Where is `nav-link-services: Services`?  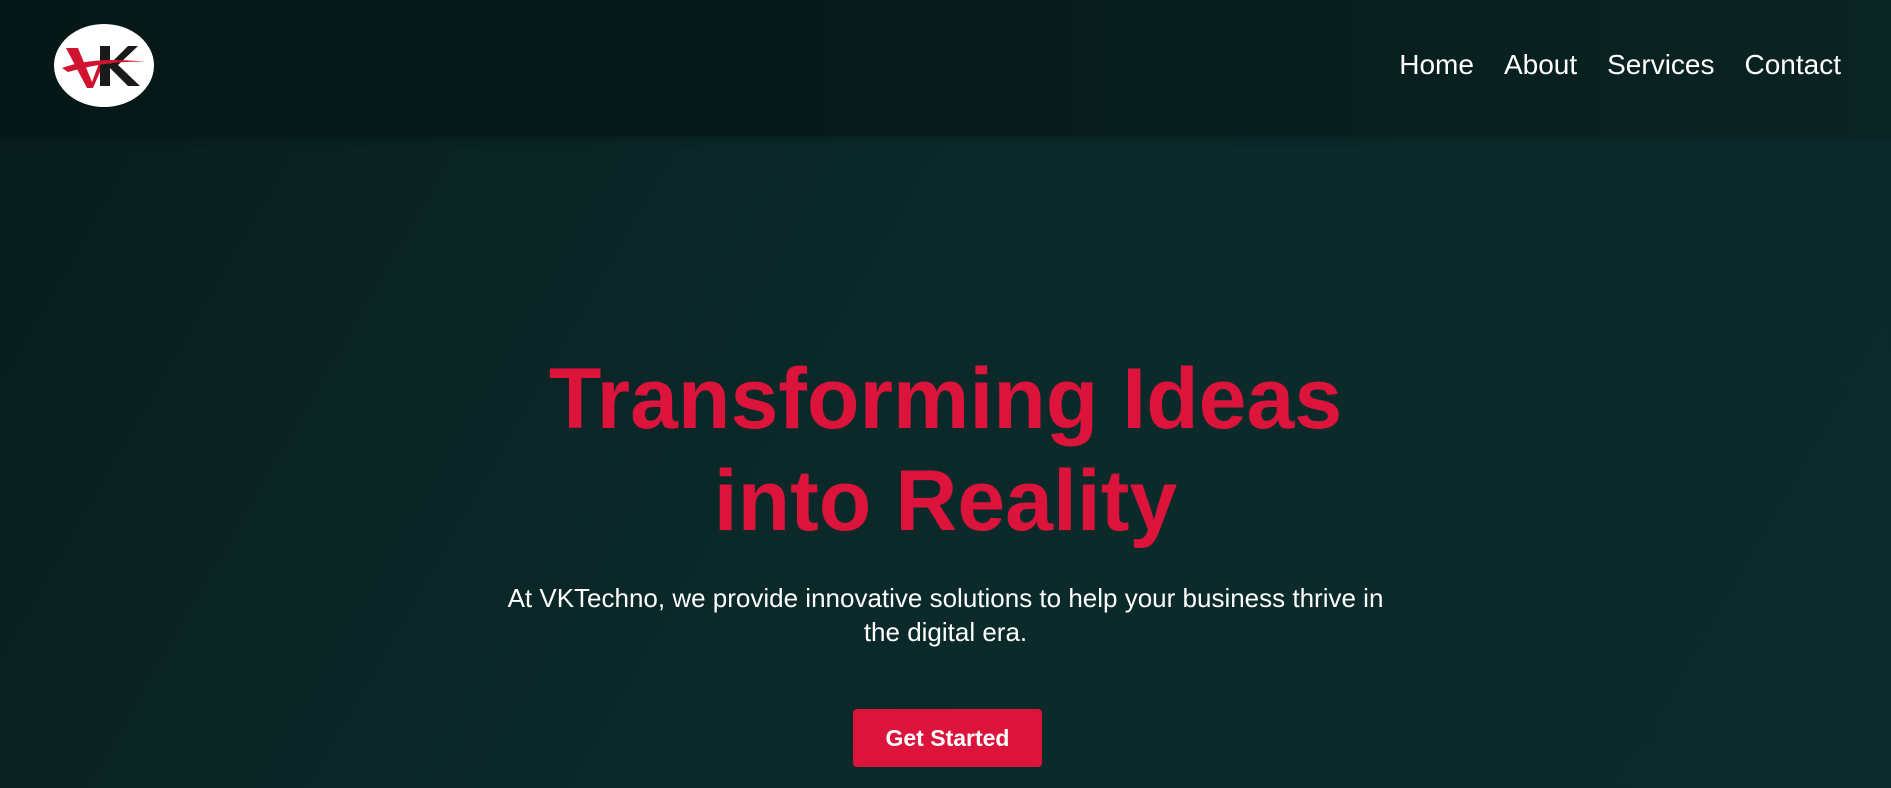 nav-link-services: Services is located at coordinates (1660, 64).